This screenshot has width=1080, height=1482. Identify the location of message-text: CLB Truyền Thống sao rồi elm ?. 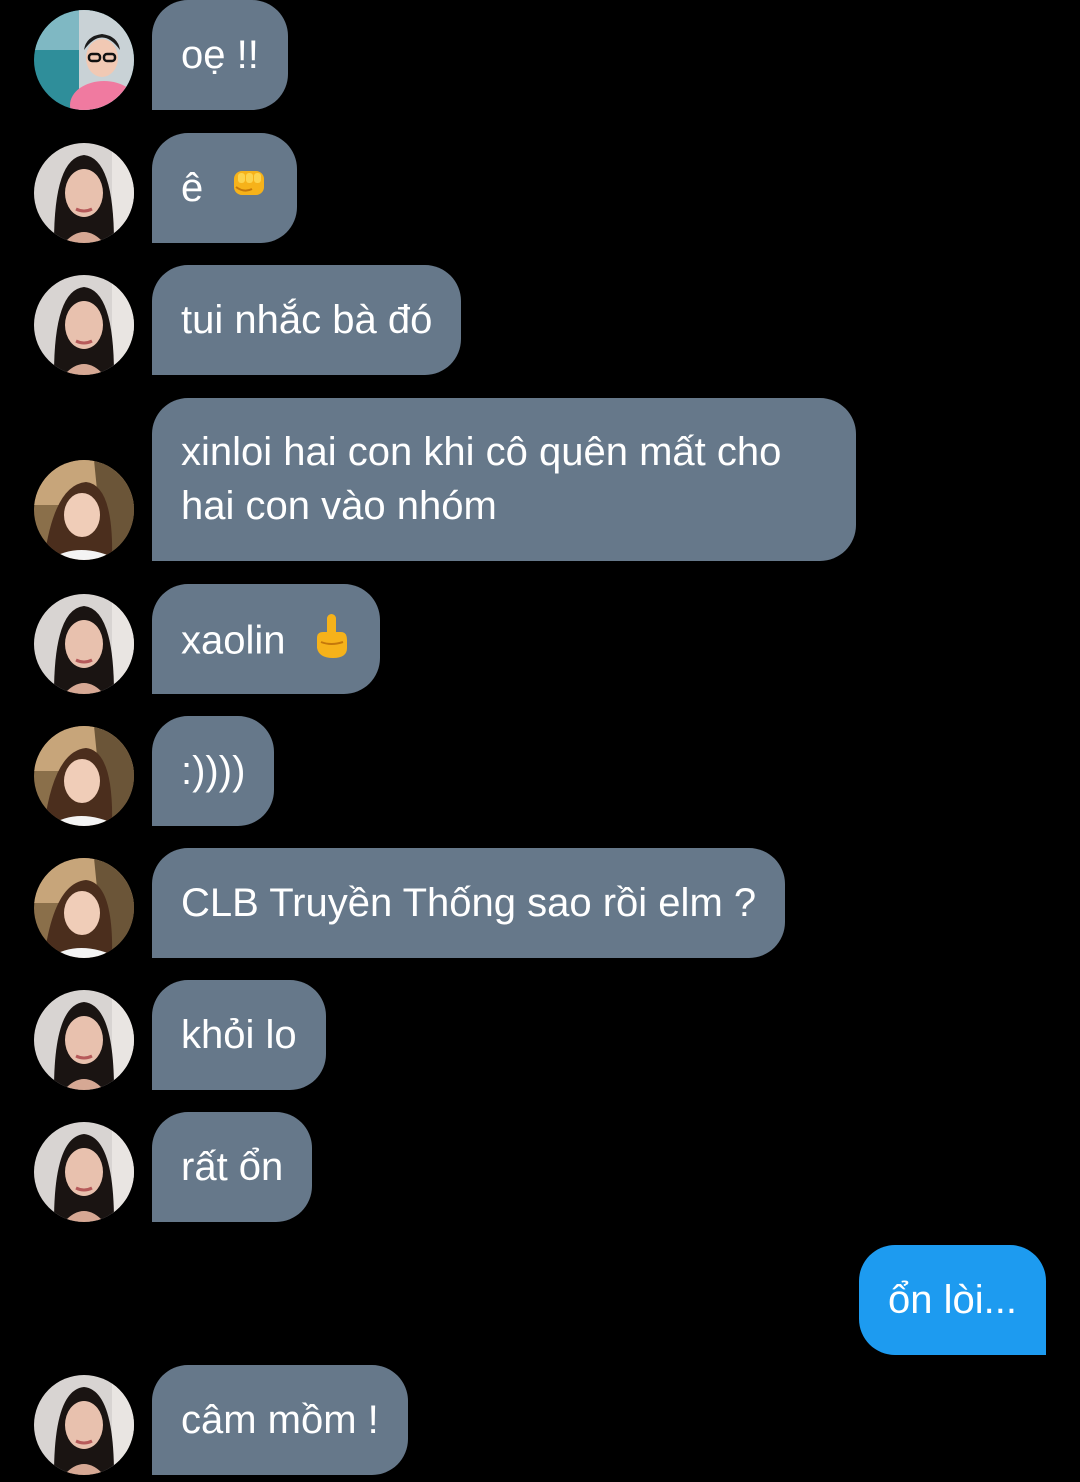
(469, 903).